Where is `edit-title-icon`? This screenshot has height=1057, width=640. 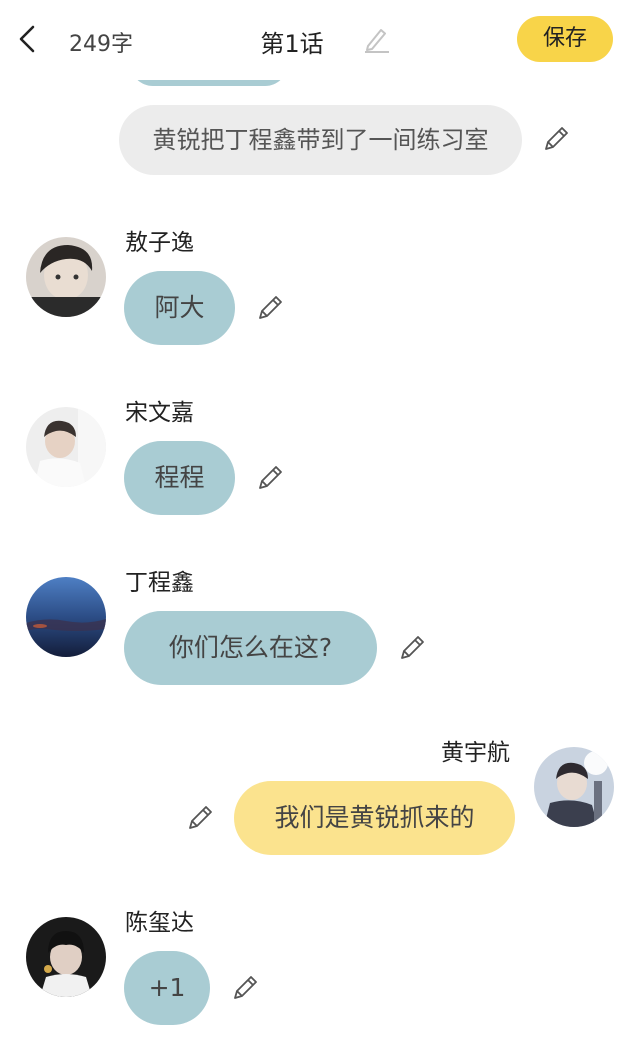
edit-title-icon is located at coordinates (377, 39).